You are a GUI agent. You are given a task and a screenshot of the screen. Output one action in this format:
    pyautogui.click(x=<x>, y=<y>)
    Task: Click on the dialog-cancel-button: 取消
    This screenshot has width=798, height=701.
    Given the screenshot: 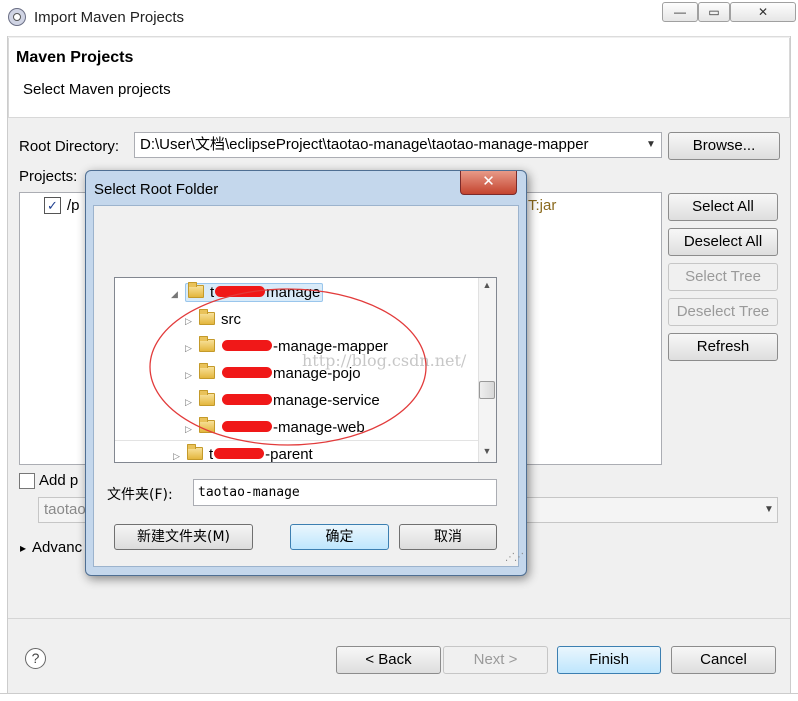 What is the action you would take?
    pyautogui.click(x=448, y=537)
    